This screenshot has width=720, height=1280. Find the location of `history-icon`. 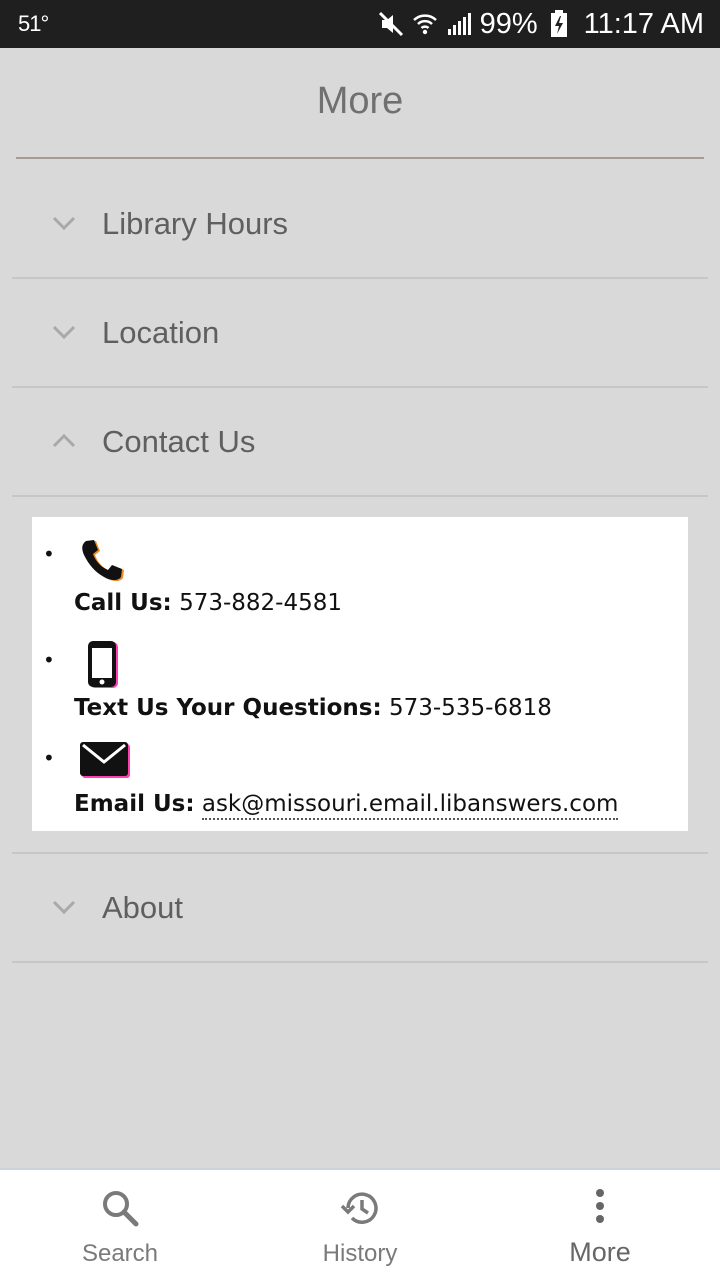

history-icon is located at coordinates (360, 1208).